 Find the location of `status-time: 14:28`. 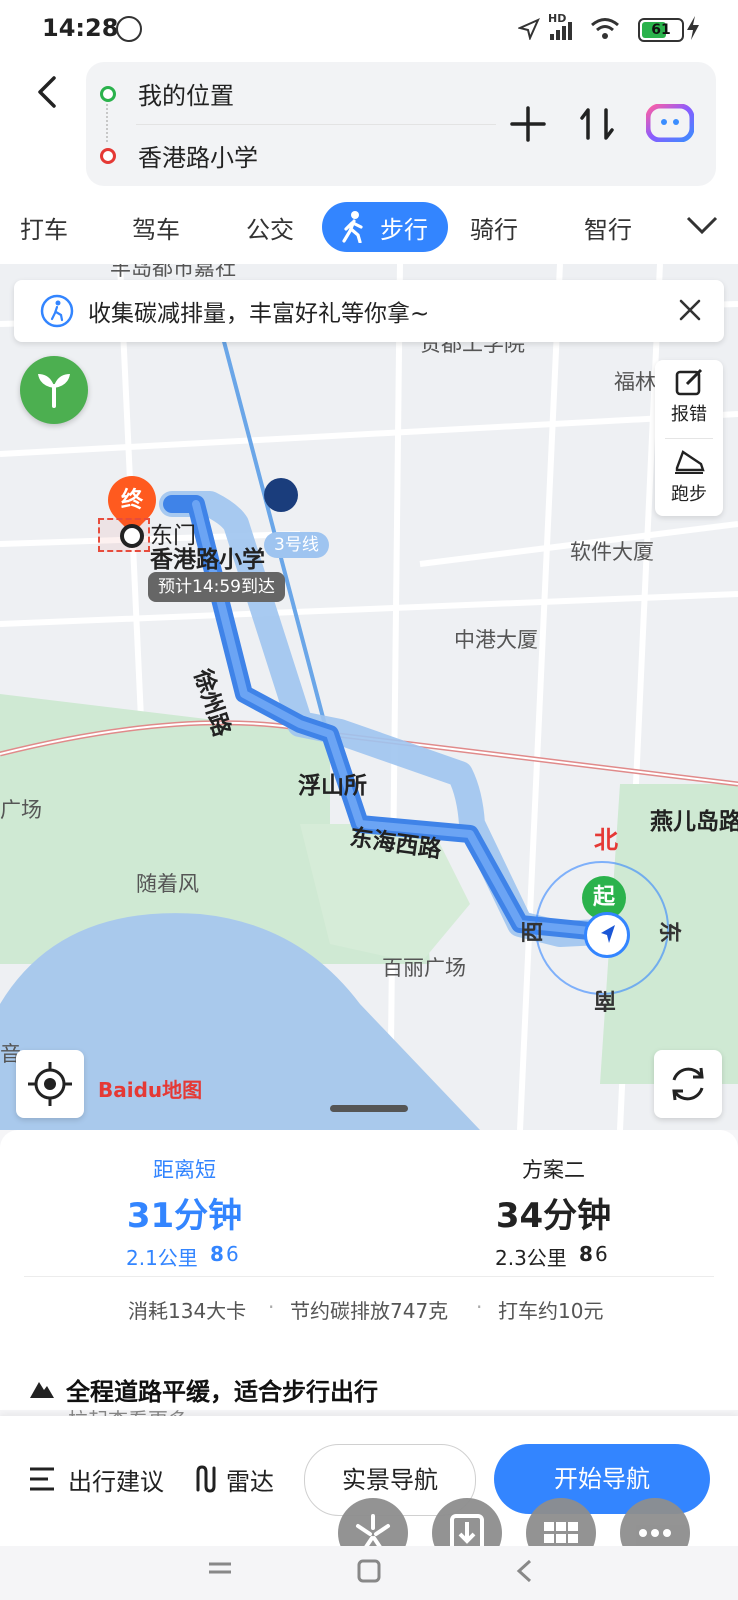

status-time: 14:28 is located at coordinates (80, 28).